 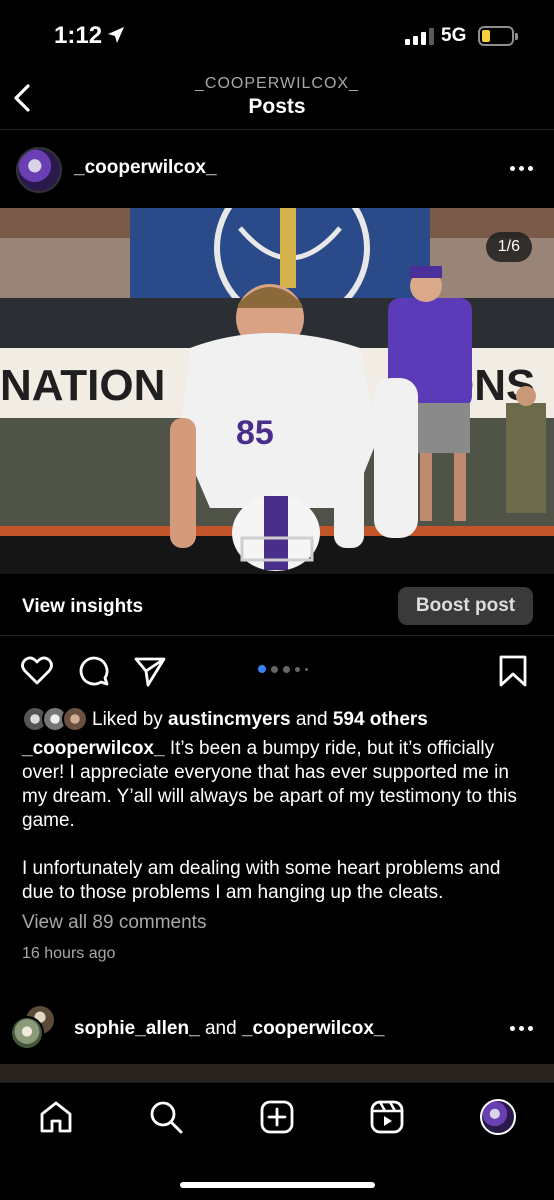 I want to click on liker-avatars, so click(x=56, y=719).